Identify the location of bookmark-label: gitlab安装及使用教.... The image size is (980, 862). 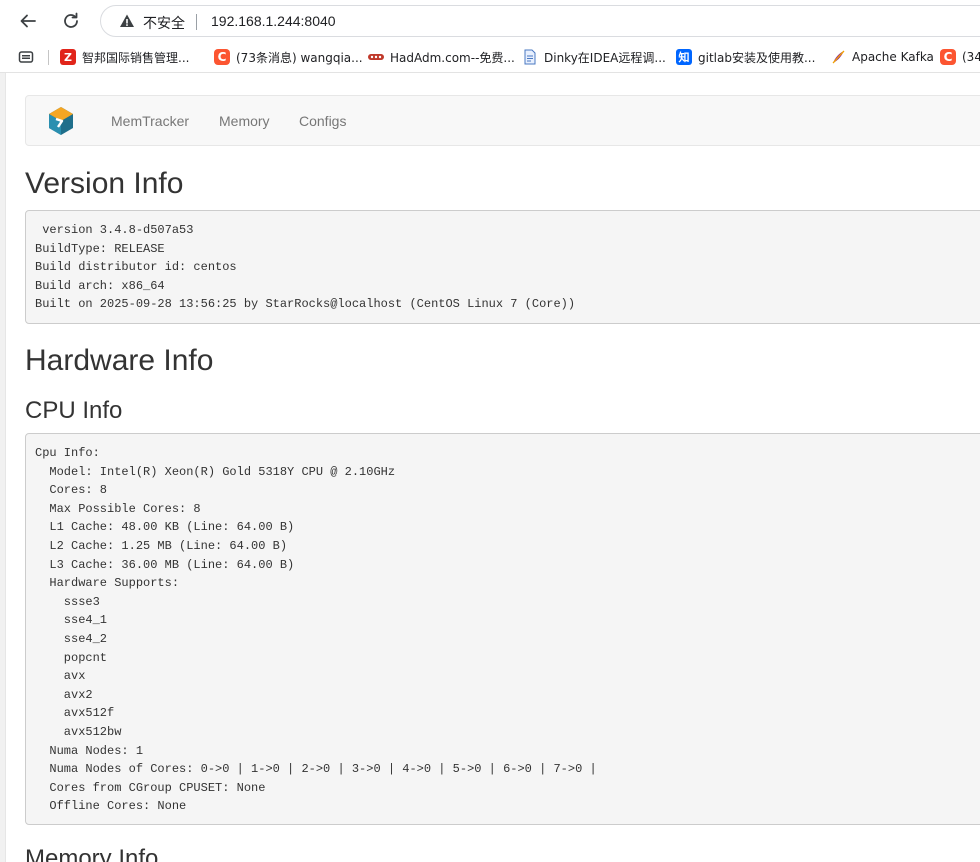
(757, 57).